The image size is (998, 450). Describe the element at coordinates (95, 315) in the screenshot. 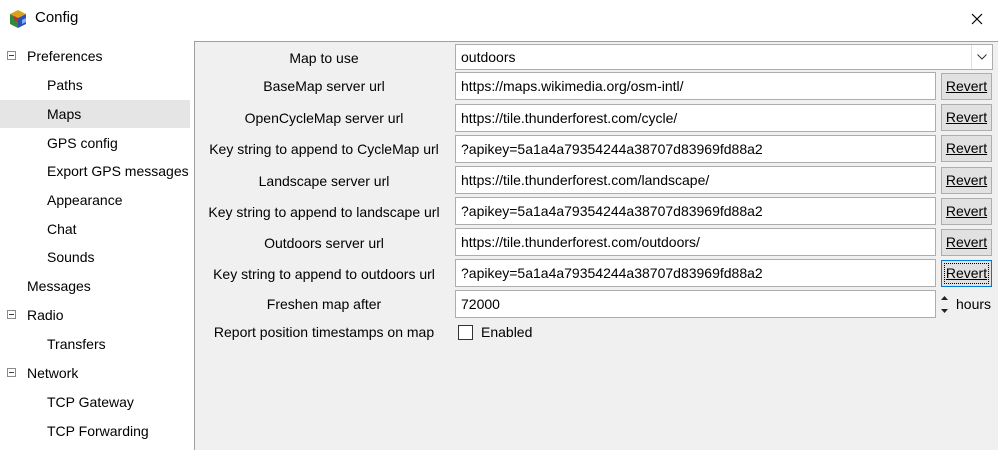

I see `tree-item-radio: Radio` at that location.